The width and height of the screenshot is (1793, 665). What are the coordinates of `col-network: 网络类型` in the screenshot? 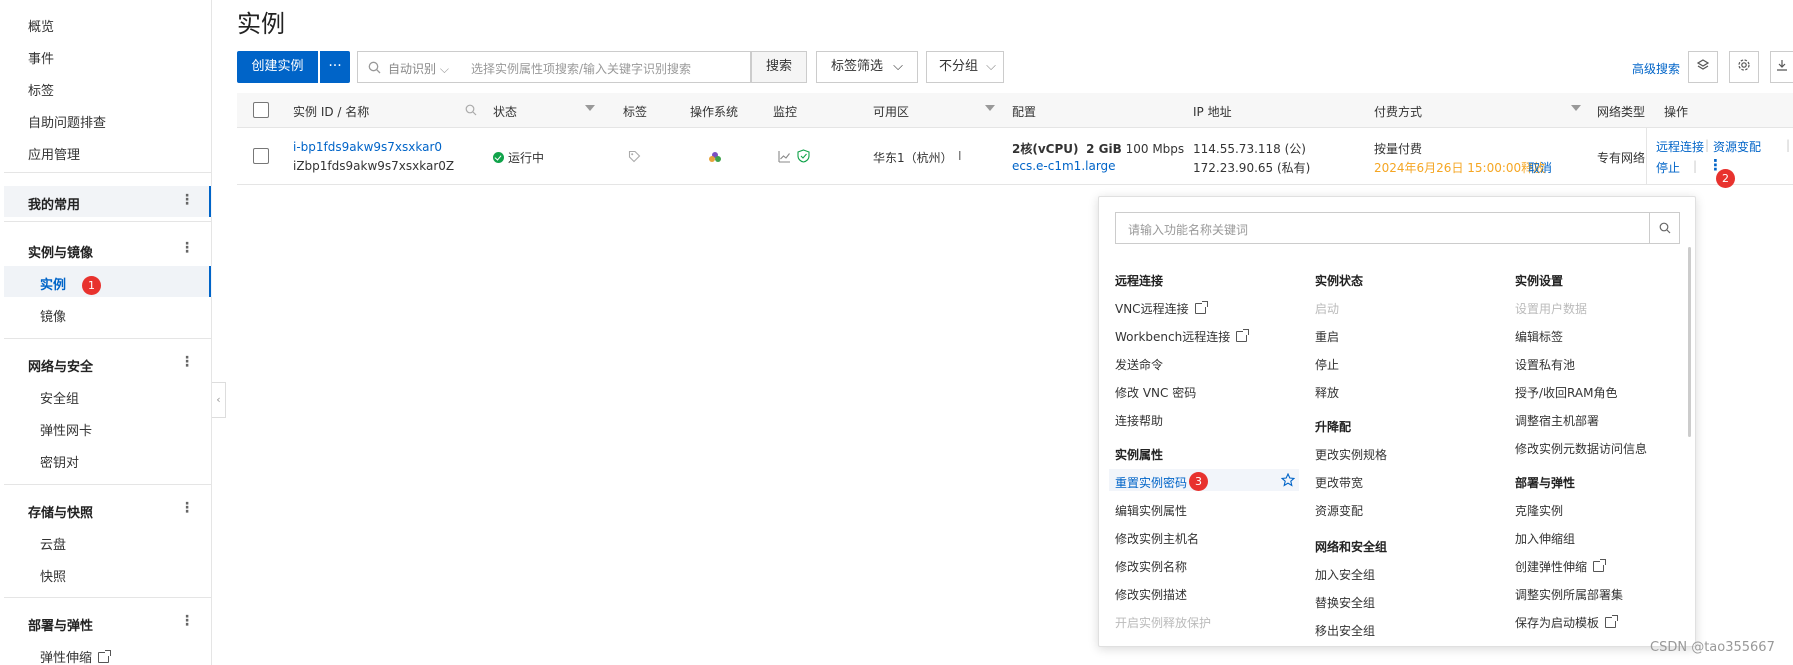 It's located at (1621, 112).